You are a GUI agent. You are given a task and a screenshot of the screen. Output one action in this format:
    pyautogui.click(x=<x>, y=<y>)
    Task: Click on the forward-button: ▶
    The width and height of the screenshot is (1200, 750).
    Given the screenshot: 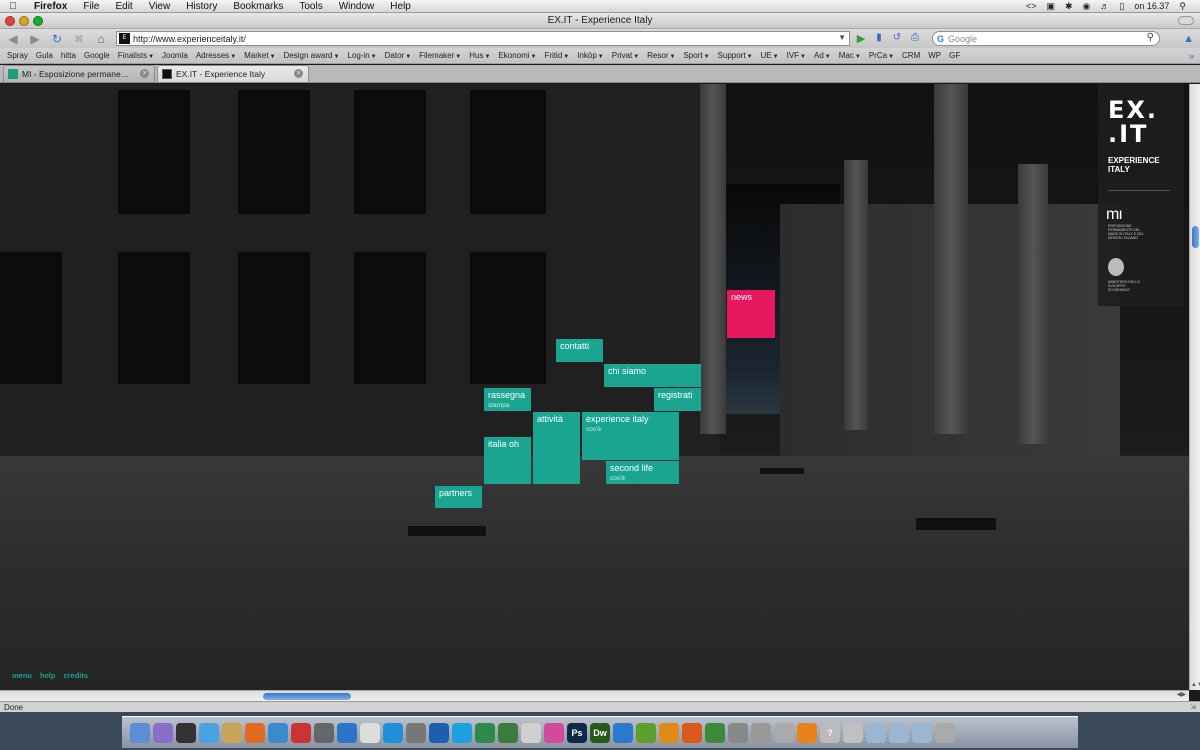 What is the action you would take?
    pyautogui.click(x=35, y=39)
    